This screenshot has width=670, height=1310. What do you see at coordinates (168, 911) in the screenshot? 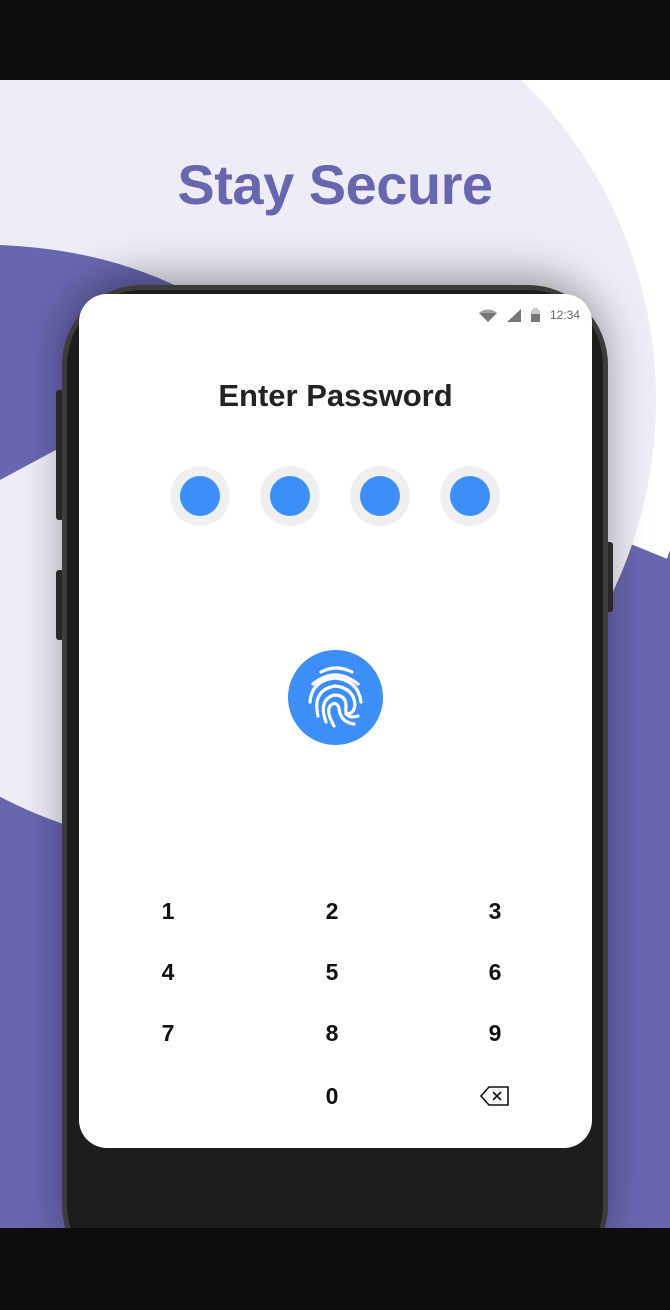
I see `key-1: 1` at bounding box center [168, 911].